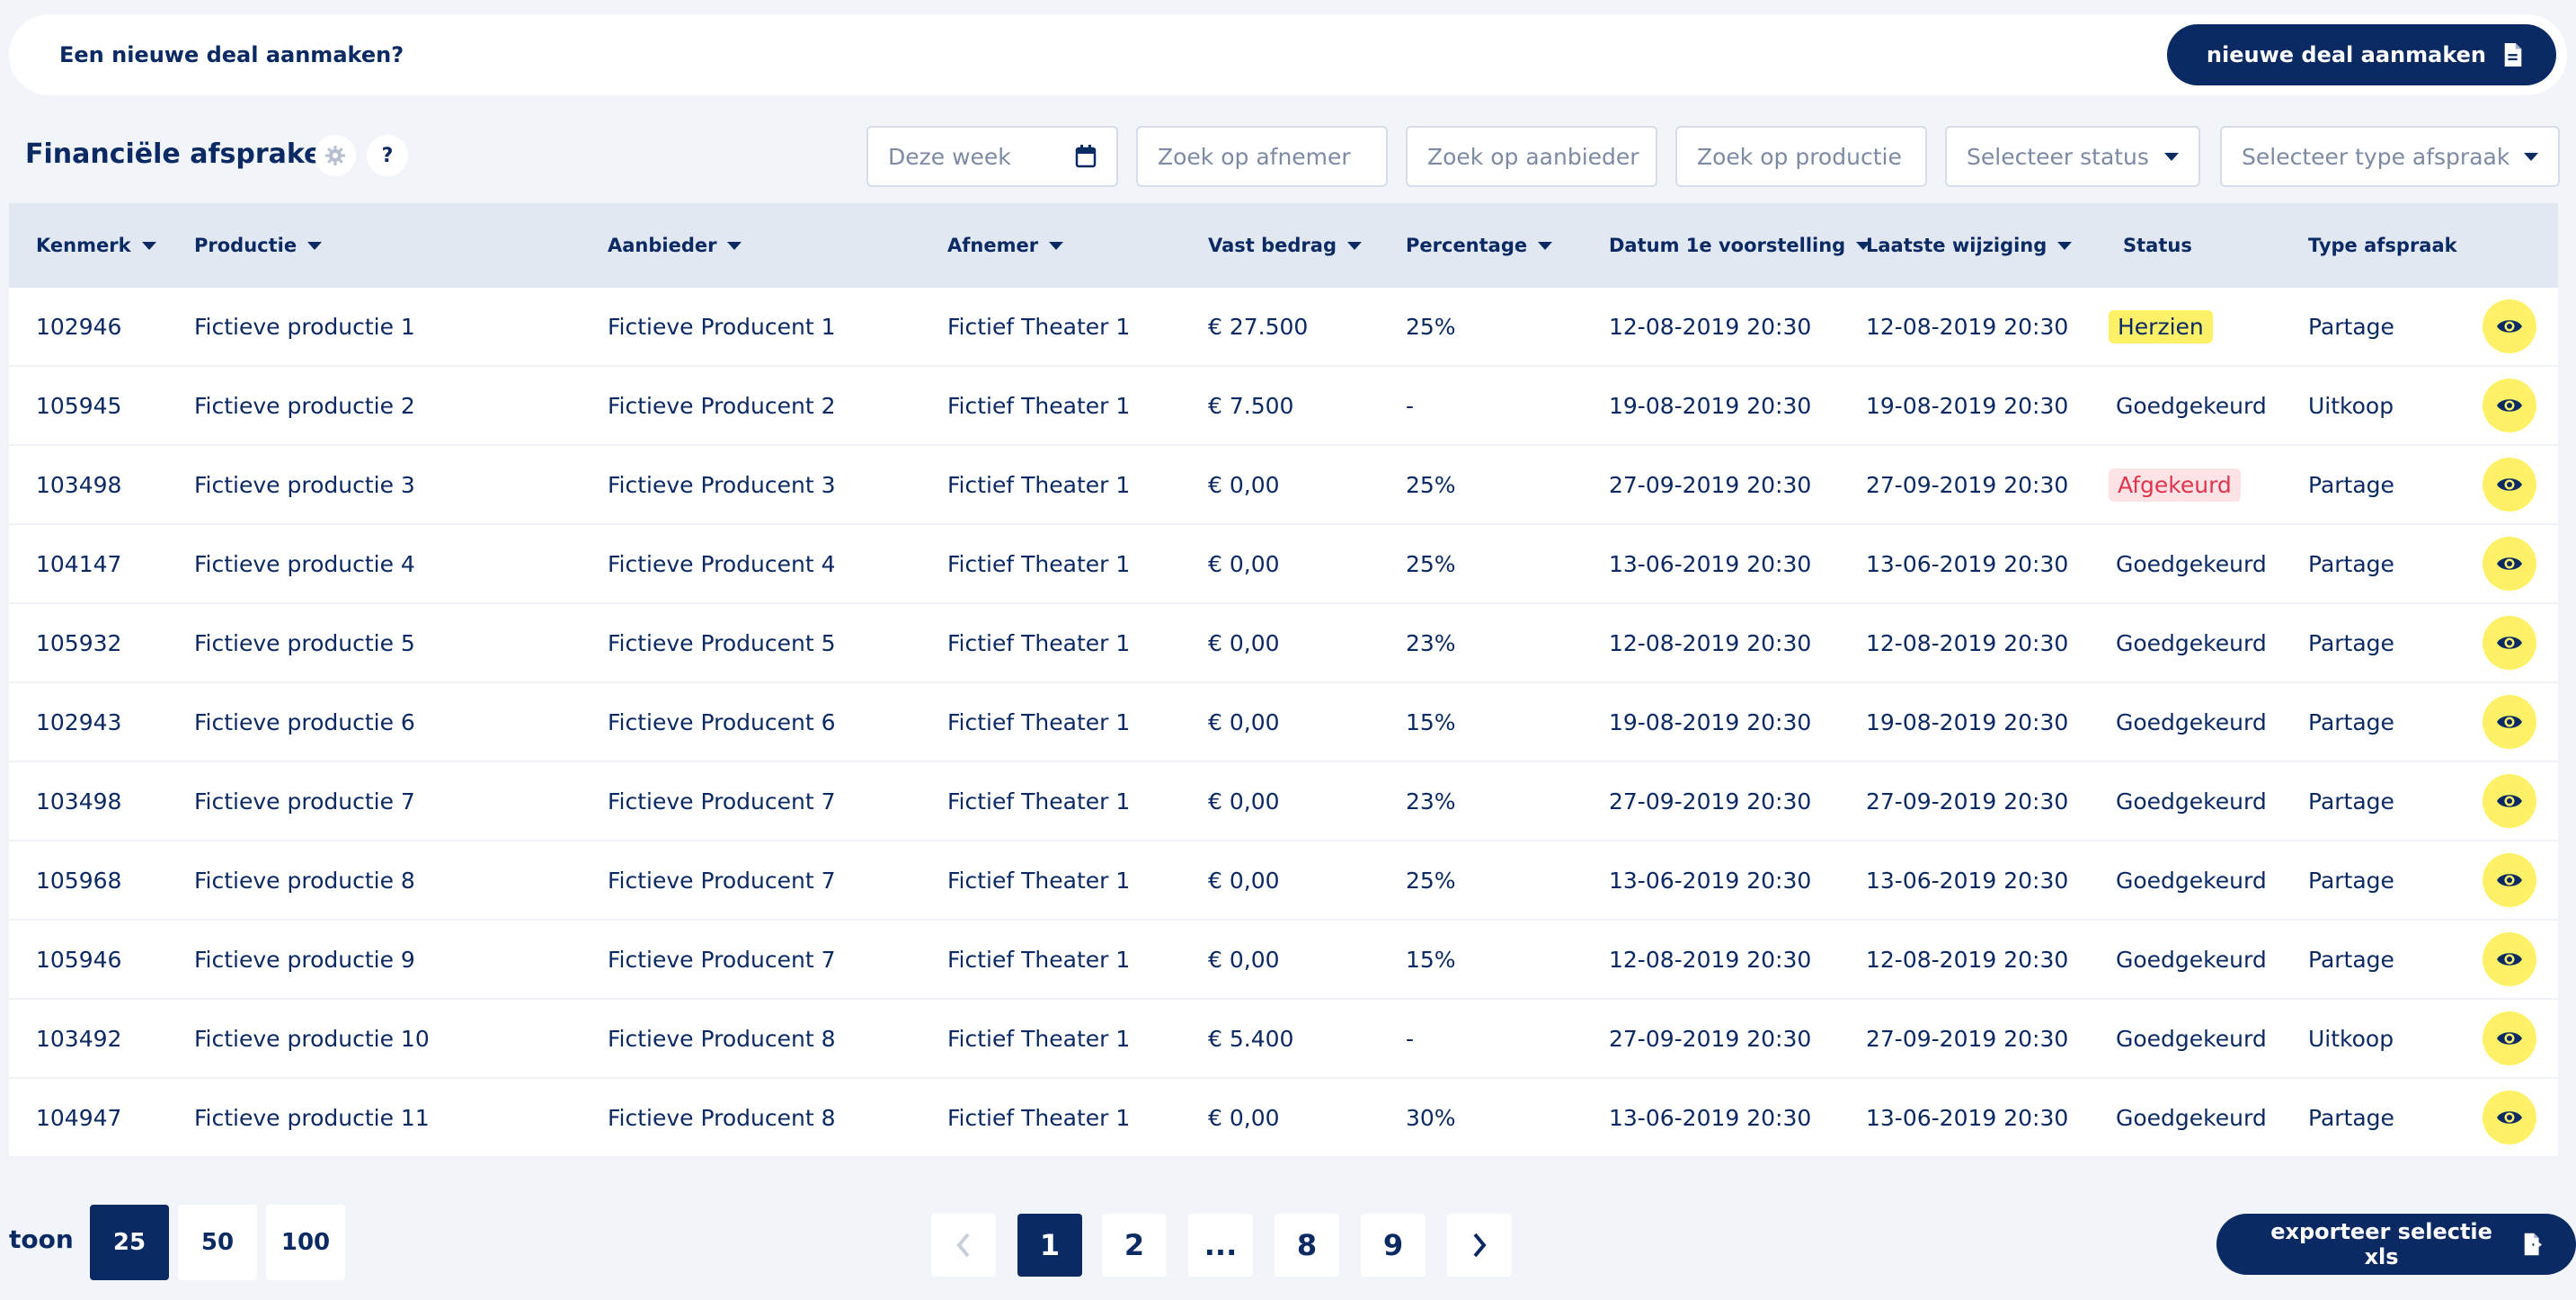 The height and width of the screenshot is (1300, 2576). Describe the element at coordinates (1262, 156) in the screenshot. I see `search-afnemer-input: Zoek op afnemer` at that location.